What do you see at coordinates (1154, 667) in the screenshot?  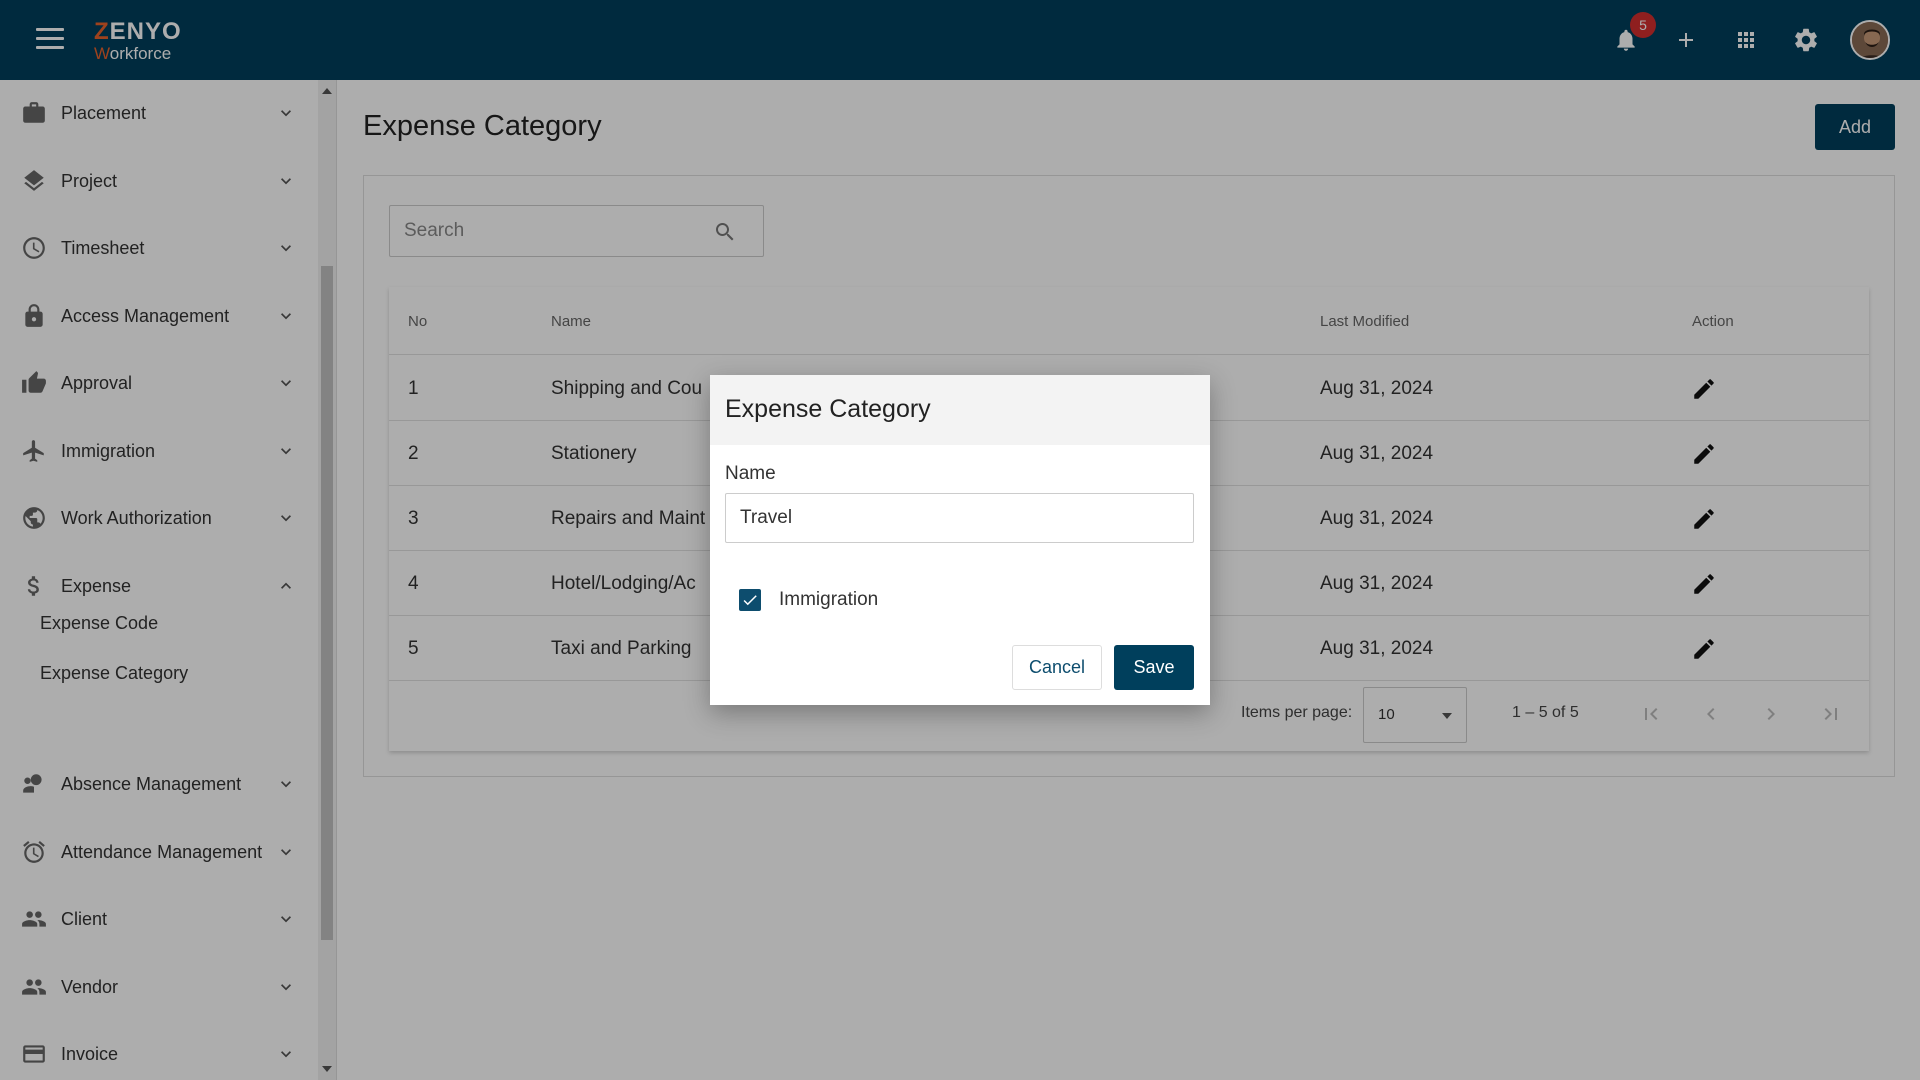 I see `save-button: Save` at bounding box center [1154, 667].